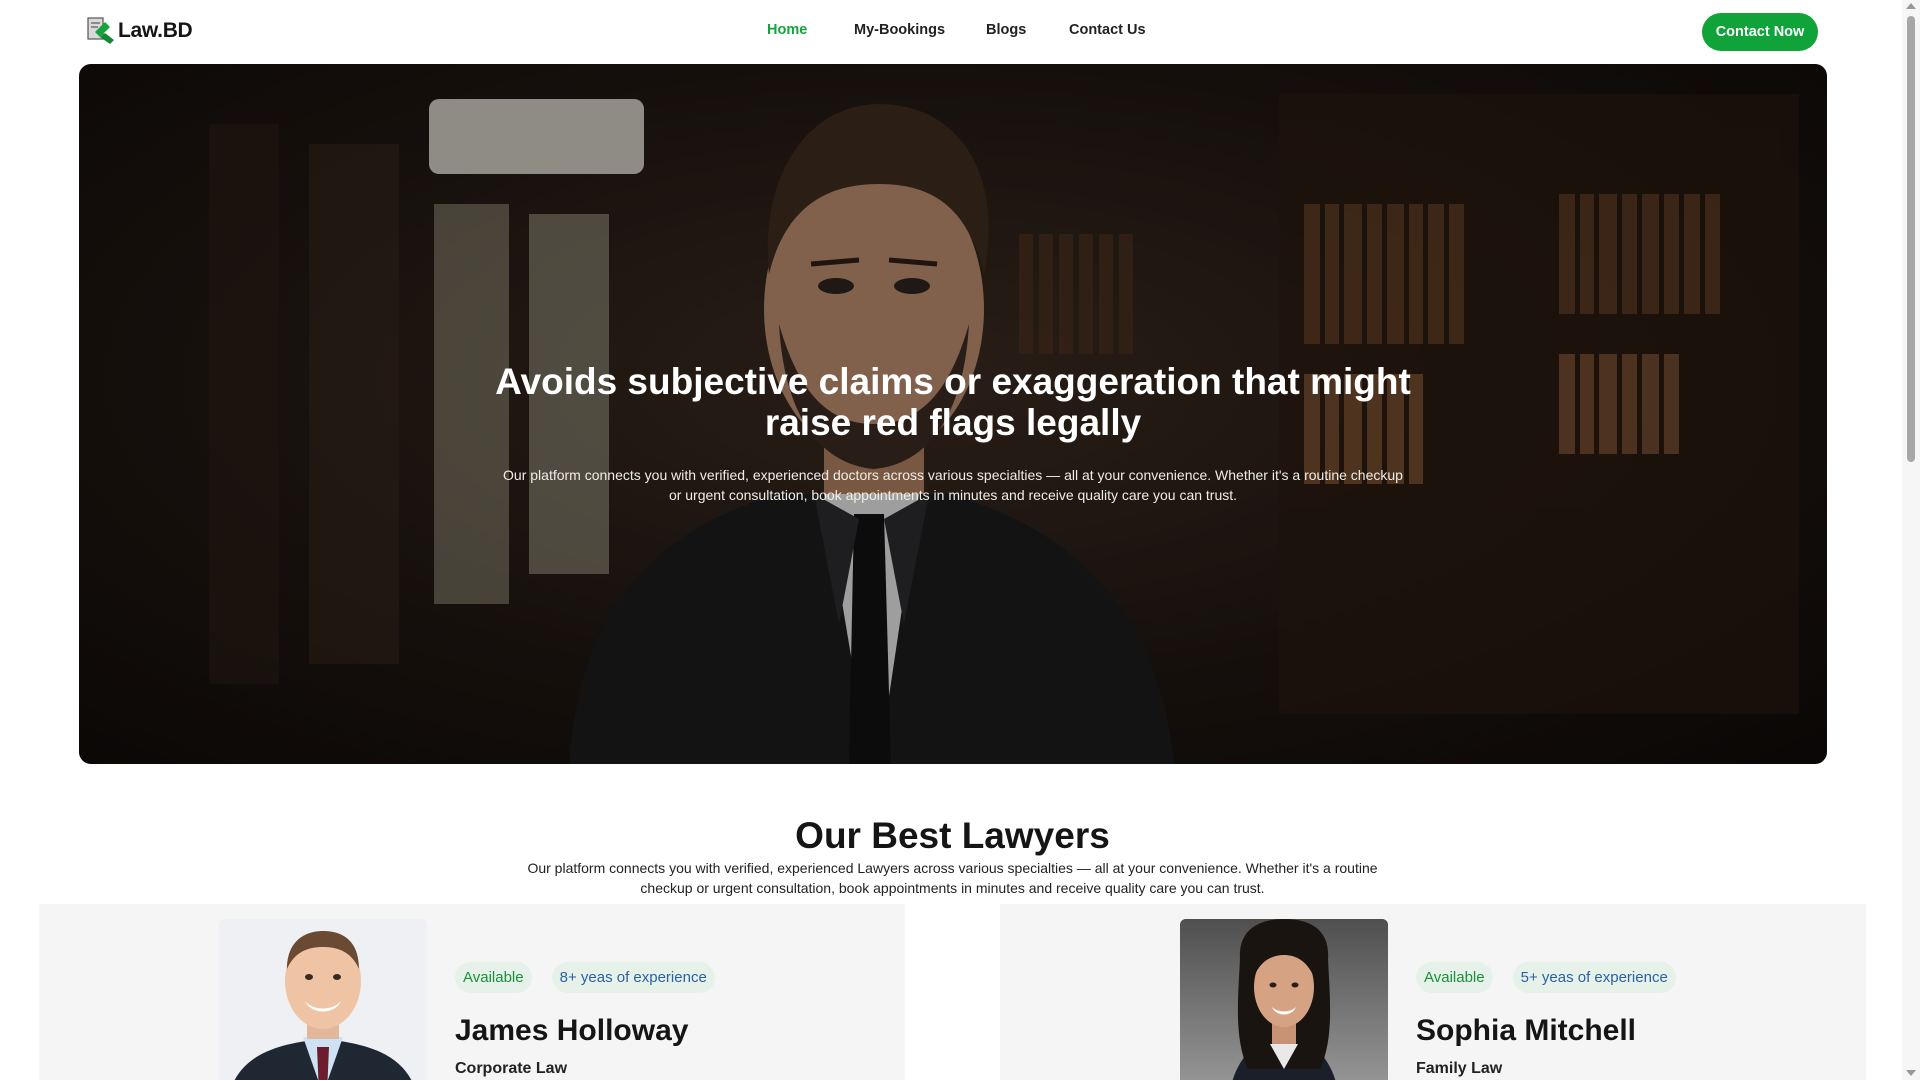 This screenshot has width=1920, height=1080. What do you see at coordinates (572, 1030) in the screenshot?
I see `lawyer-name: James Holloway` at bounding box center [572, 1030].